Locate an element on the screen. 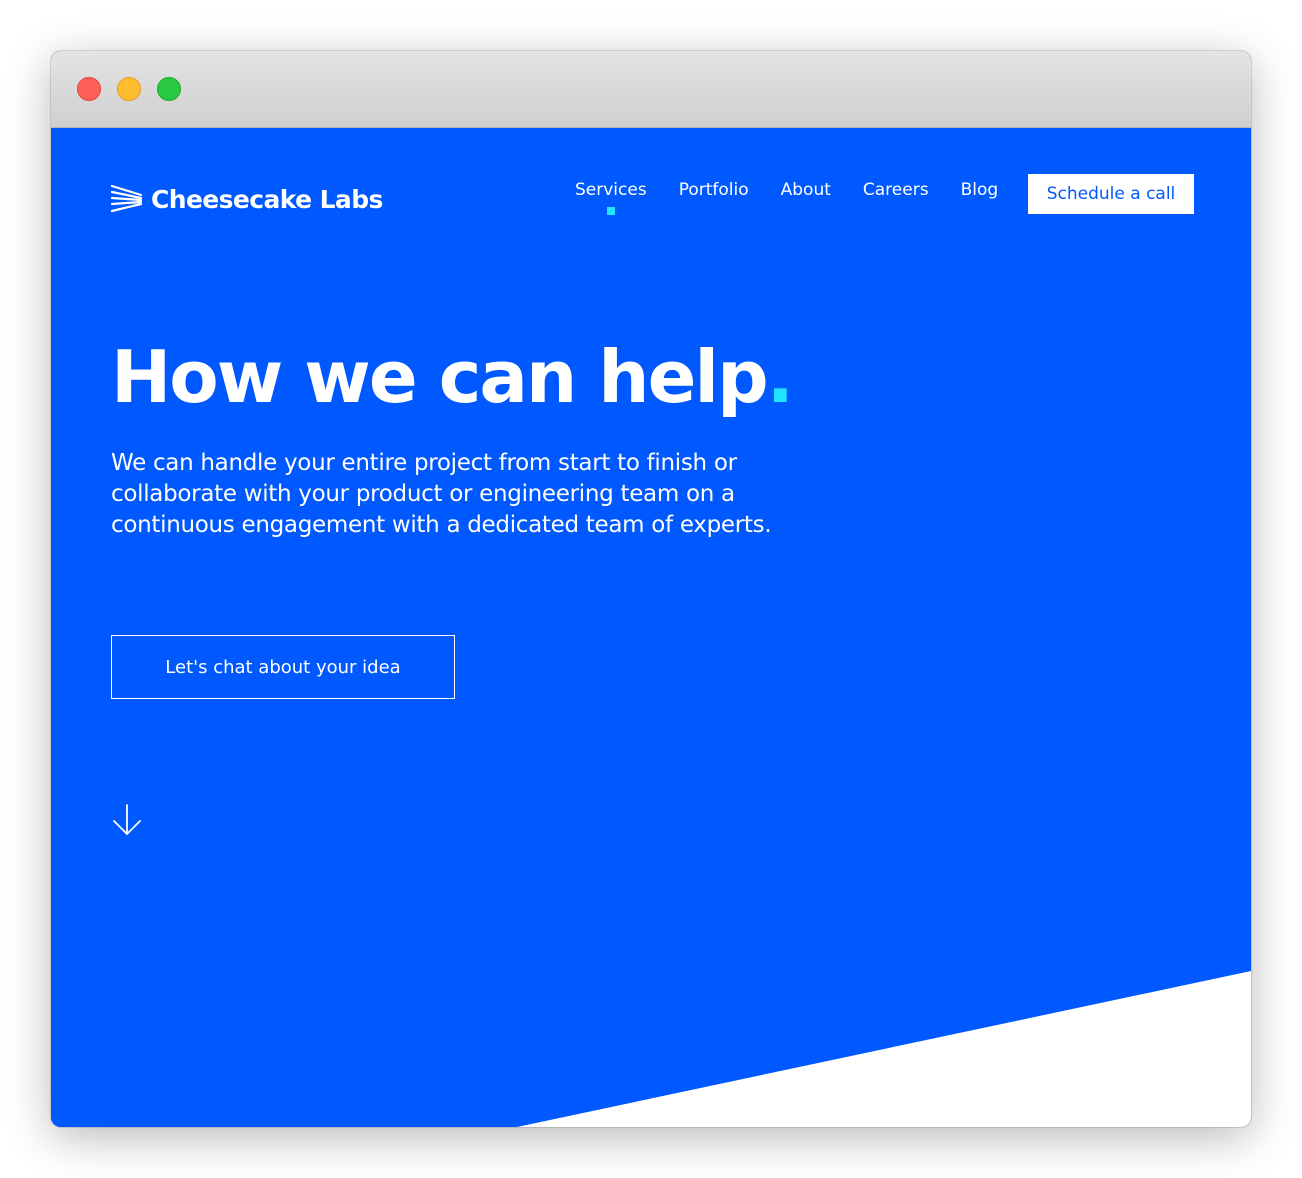 This screenshot has height=1178, width=1302. maximize-window-button is located at coordinates (169, 89).